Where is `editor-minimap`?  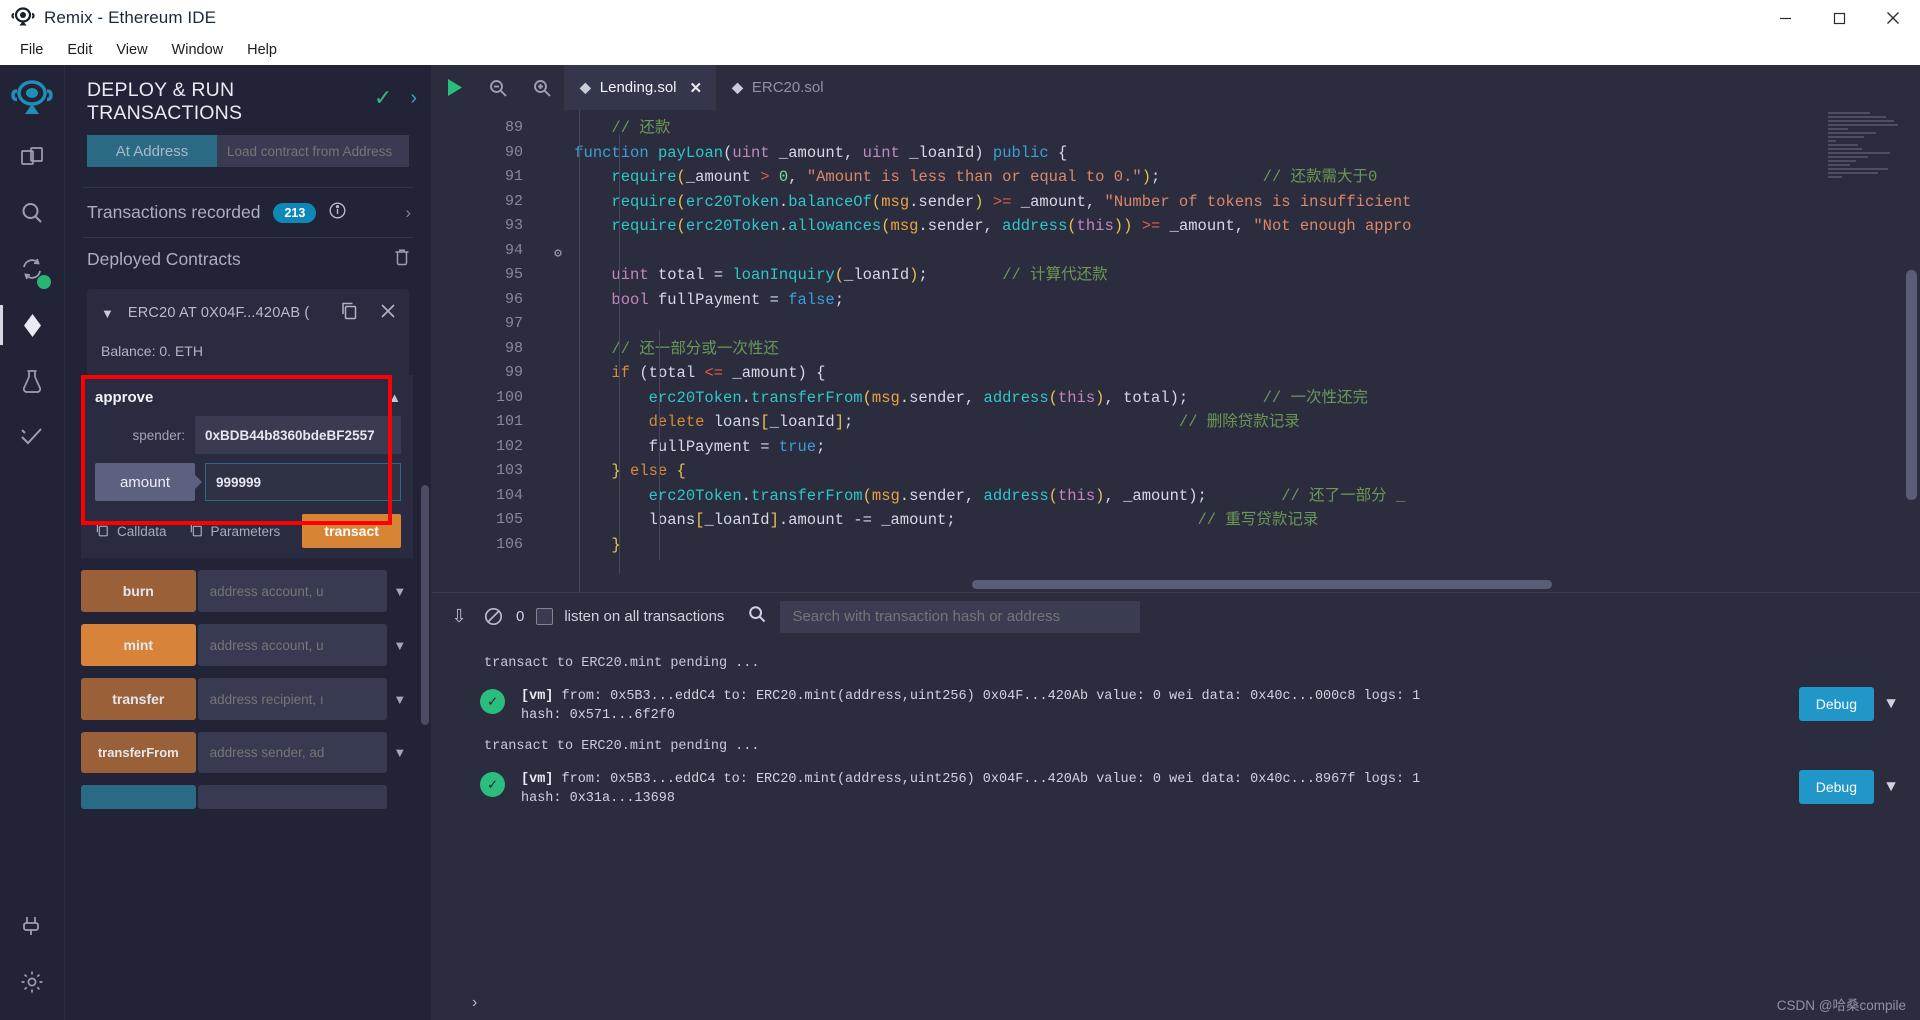
editor-minimap is located at coordinates (1863, 351).